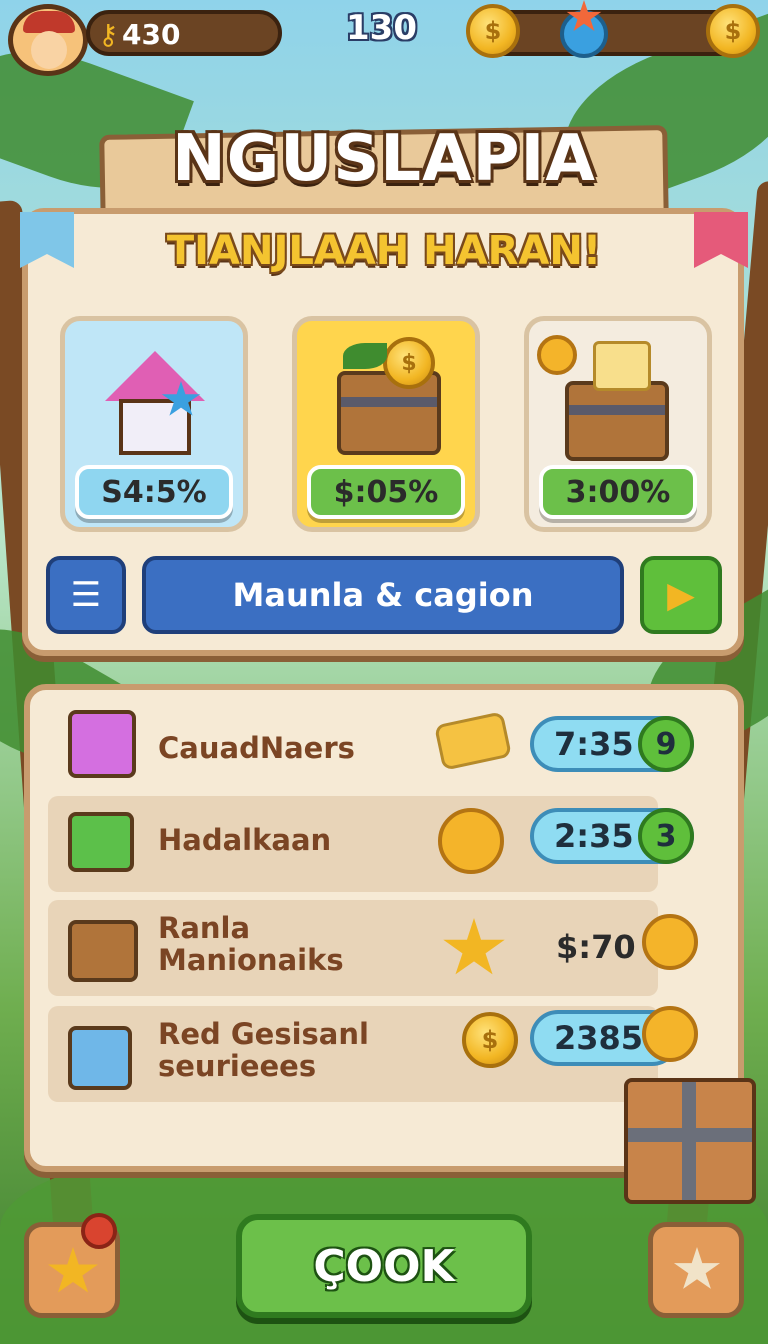 The height and width of the screenshot is (1344, 768). What do you see at coordinates (184, 33) in the screenshot?
I see `keys-counter: ⚷ 430` at bounding box center [184, 33].